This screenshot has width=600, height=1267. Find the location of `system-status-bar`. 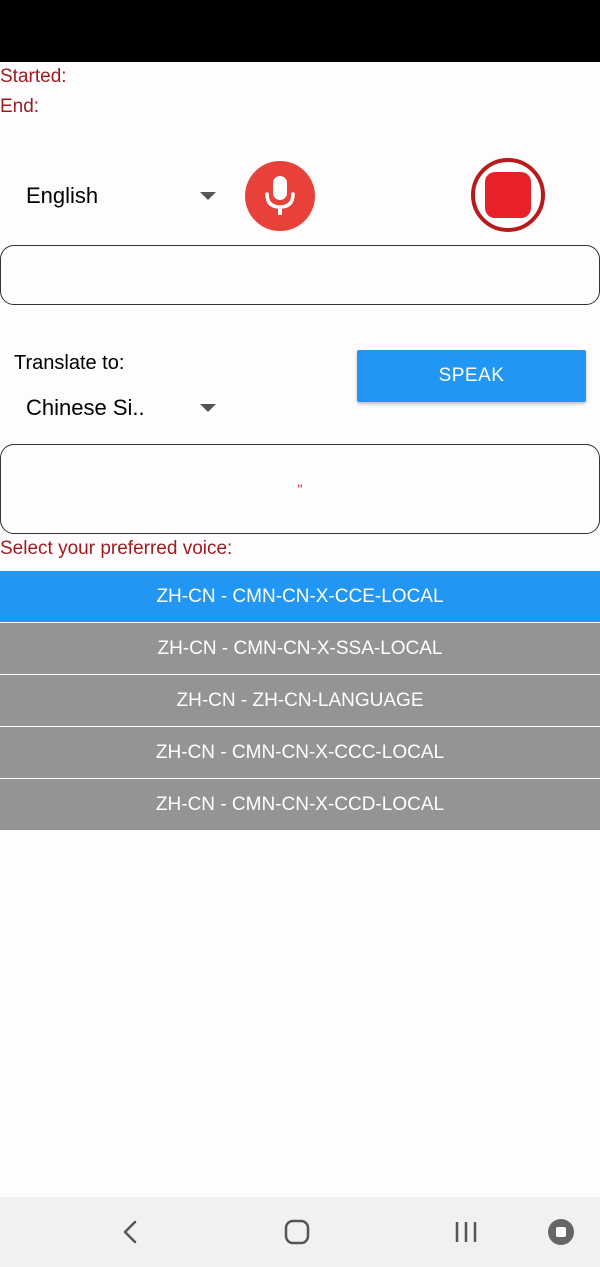

system-status-bar is located at coordinates (300, 31).